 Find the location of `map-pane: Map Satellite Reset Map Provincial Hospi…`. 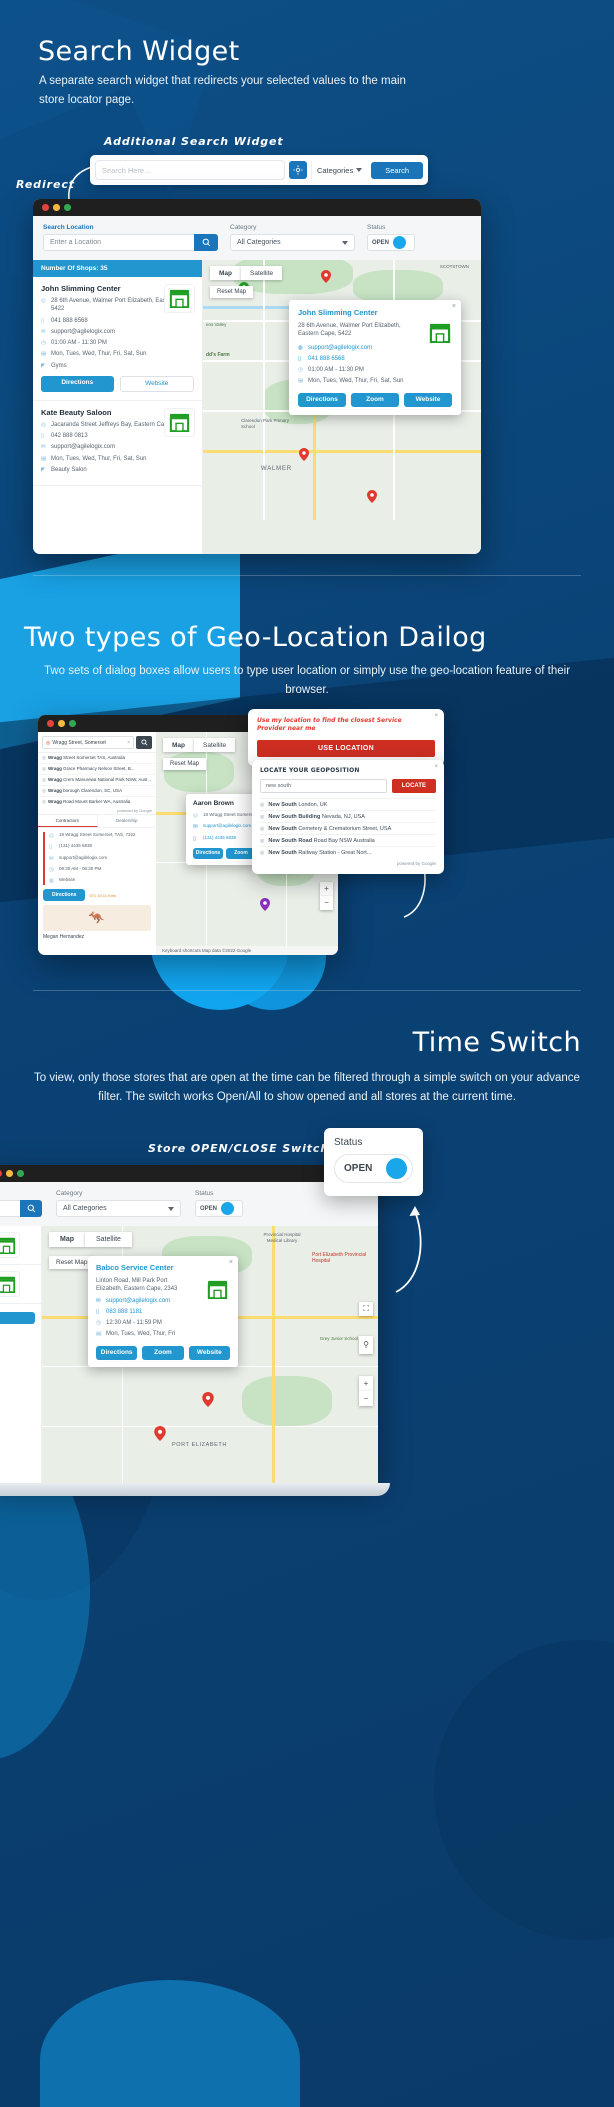

map-pane: Map Satellite Reset Map Provincial Hospi… is located at coordinates (210, 1354).